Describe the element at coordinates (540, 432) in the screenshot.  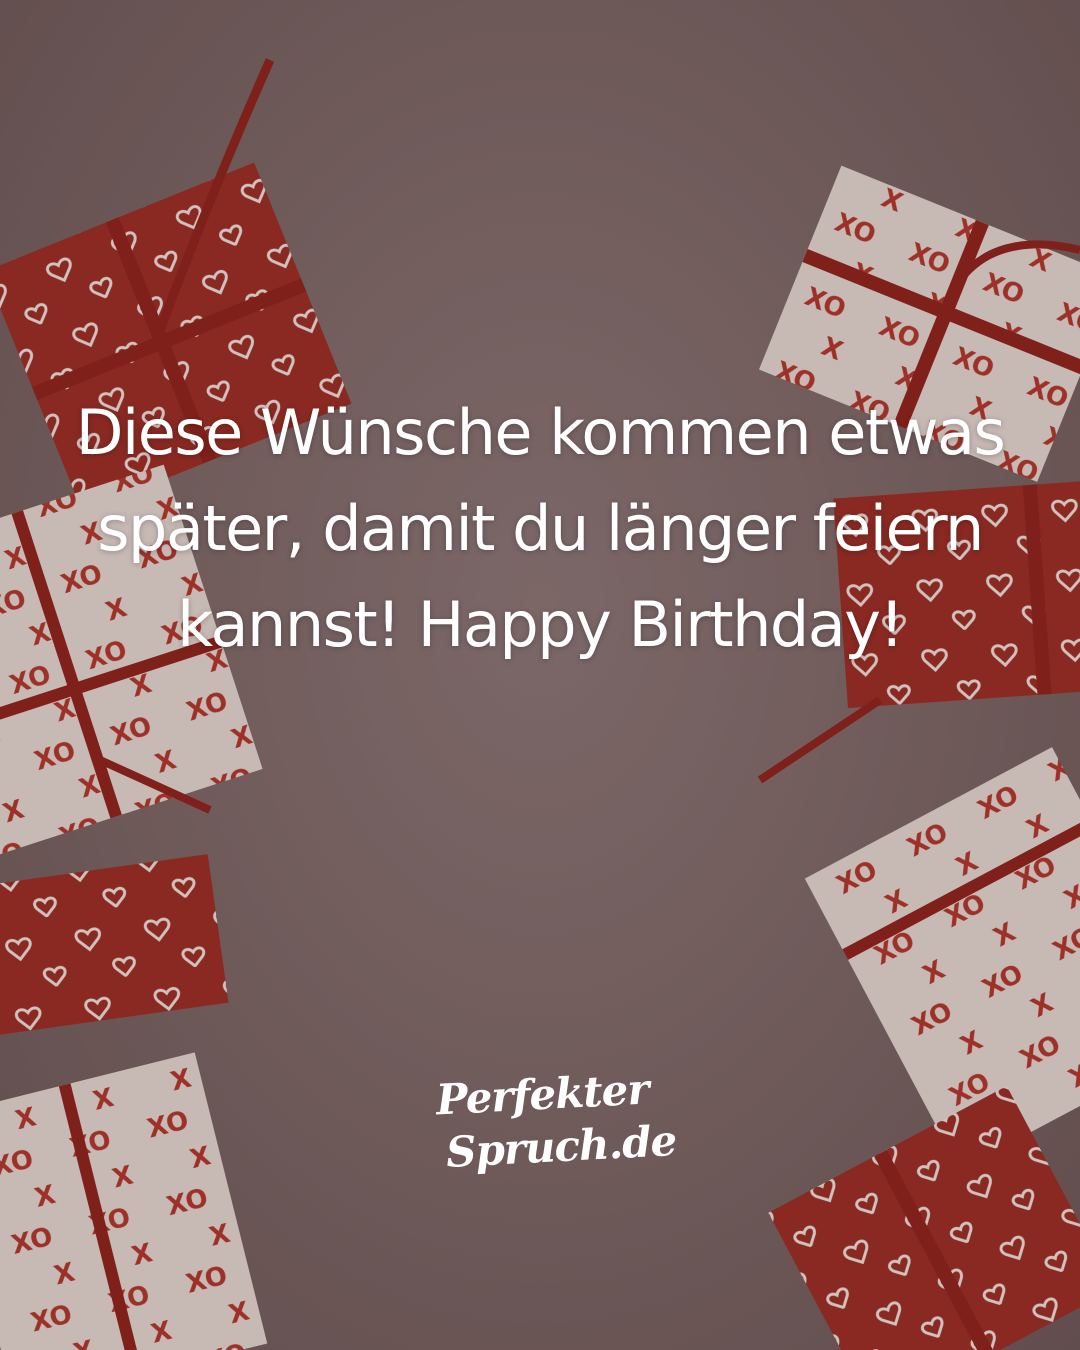
I see `quote-line-1: Diese Wünsche kommen etwas` at that location.